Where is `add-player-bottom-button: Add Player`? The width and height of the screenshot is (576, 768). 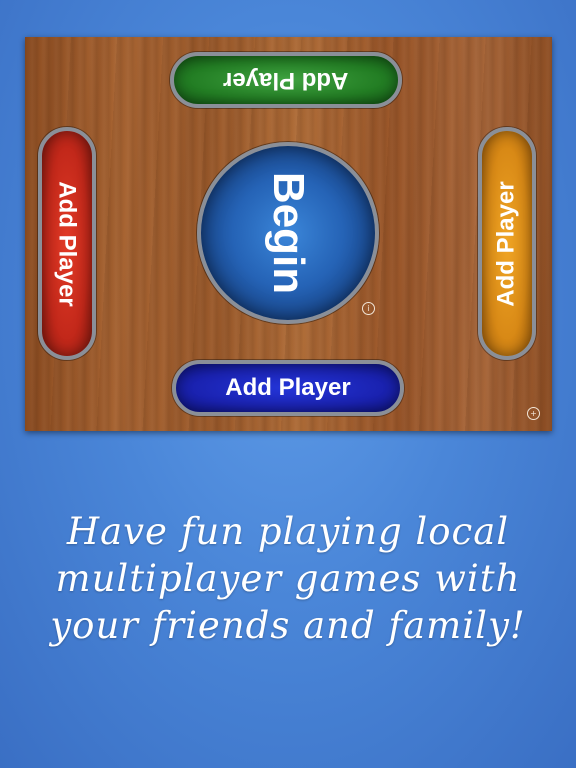
add-player-bottom-button: Add Player is located at coordinates (288, 388).